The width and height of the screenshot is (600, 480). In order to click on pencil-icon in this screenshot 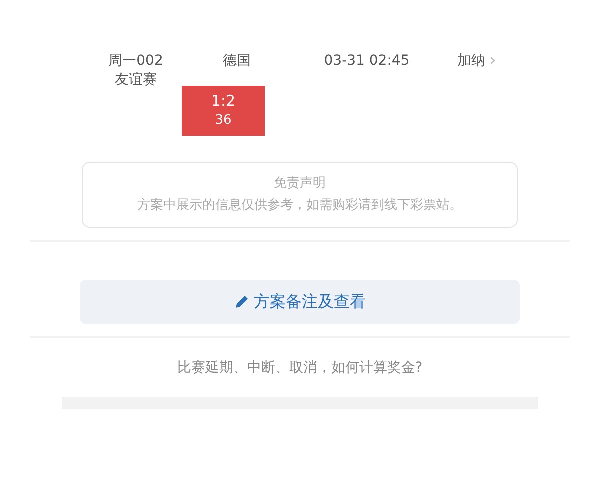, I will do `click(242, 302)`.